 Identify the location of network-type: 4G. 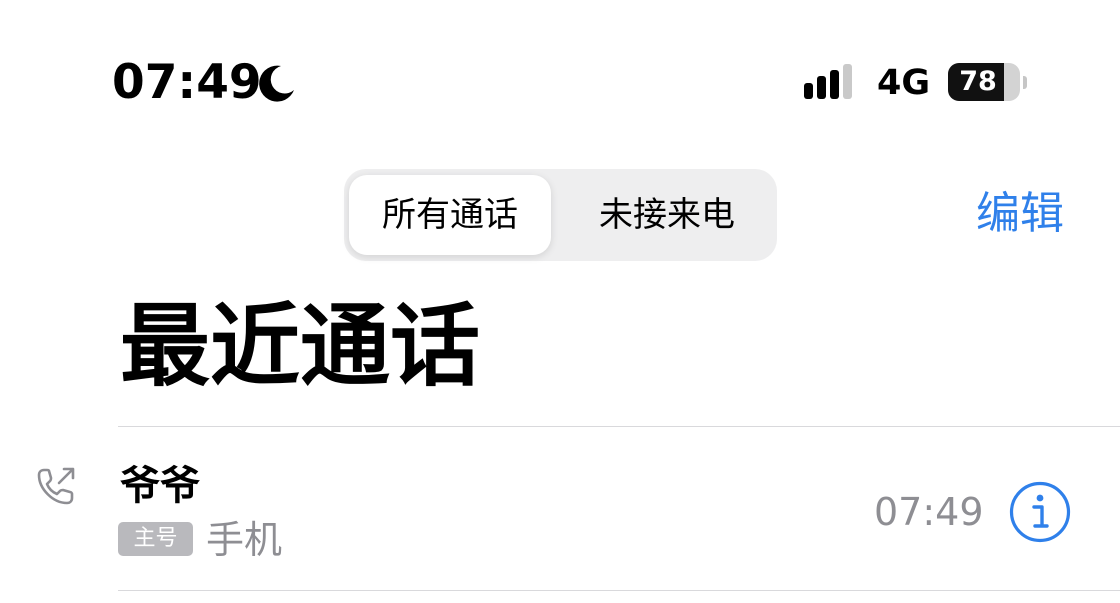
(904, 83).